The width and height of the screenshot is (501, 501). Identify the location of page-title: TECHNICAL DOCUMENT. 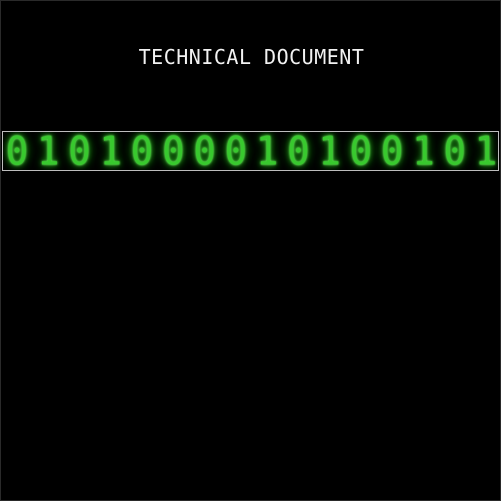
(251, 57).